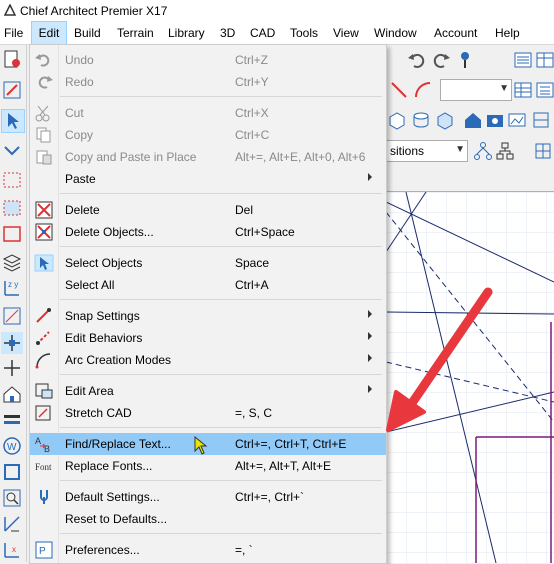 This screenshot has width=554, height=564. I want to click on schedule-button, so click(544, 60).